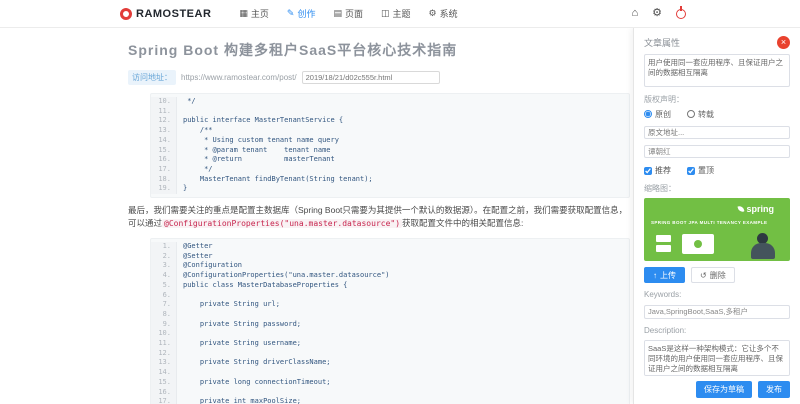 This screenshot has height=404, width=800. What do you see at coordinates (668, 275) in the screenshot?
I see `upload-button-label: 上传` at bounding box center [668, 275].